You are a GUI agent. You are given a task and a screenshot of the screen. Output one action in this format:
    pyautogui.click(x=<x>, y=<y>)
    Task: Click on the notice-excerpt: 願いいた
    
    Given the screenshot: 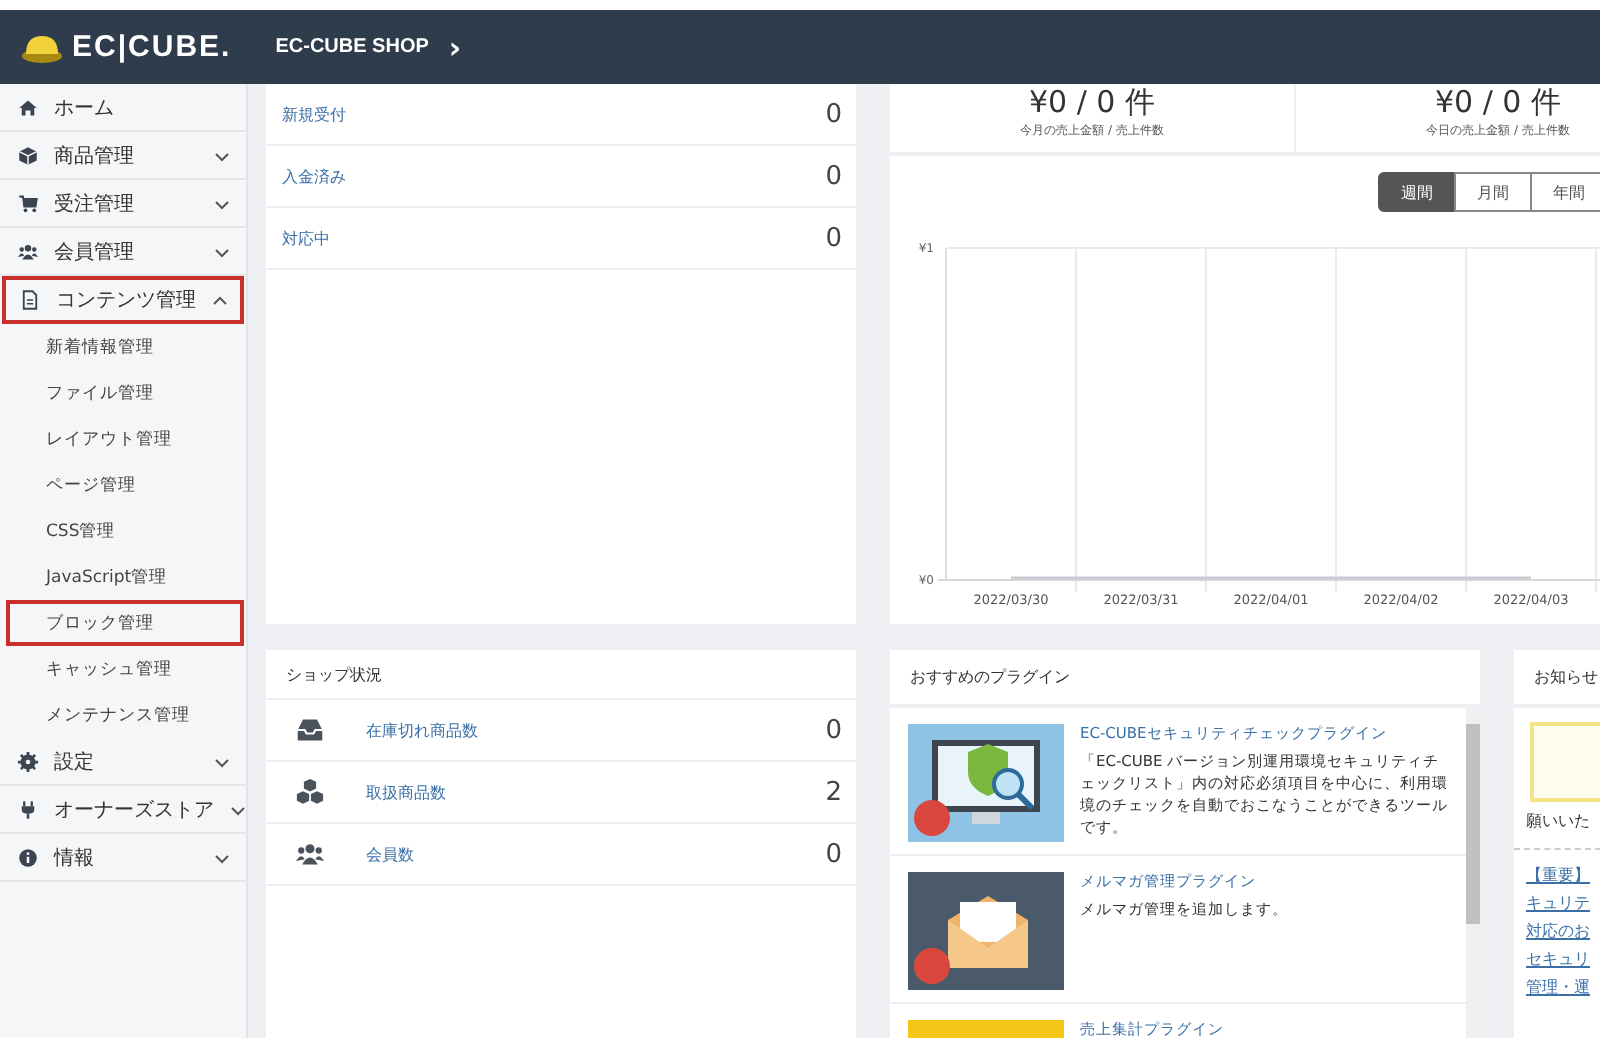 What is the action you would take?
    pyautogui.click(x=1557, y=826)
    